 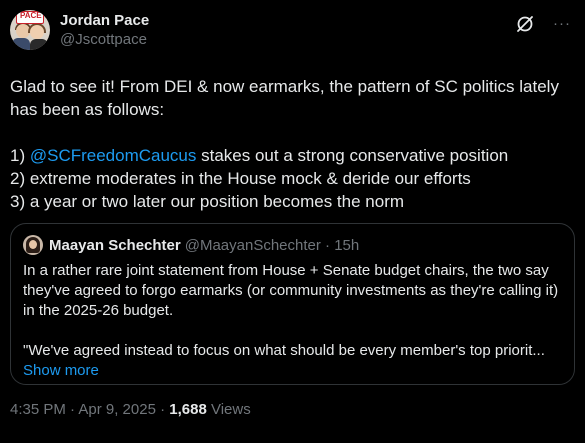 I want to click on grok-icon, so click(x=525, y=24).